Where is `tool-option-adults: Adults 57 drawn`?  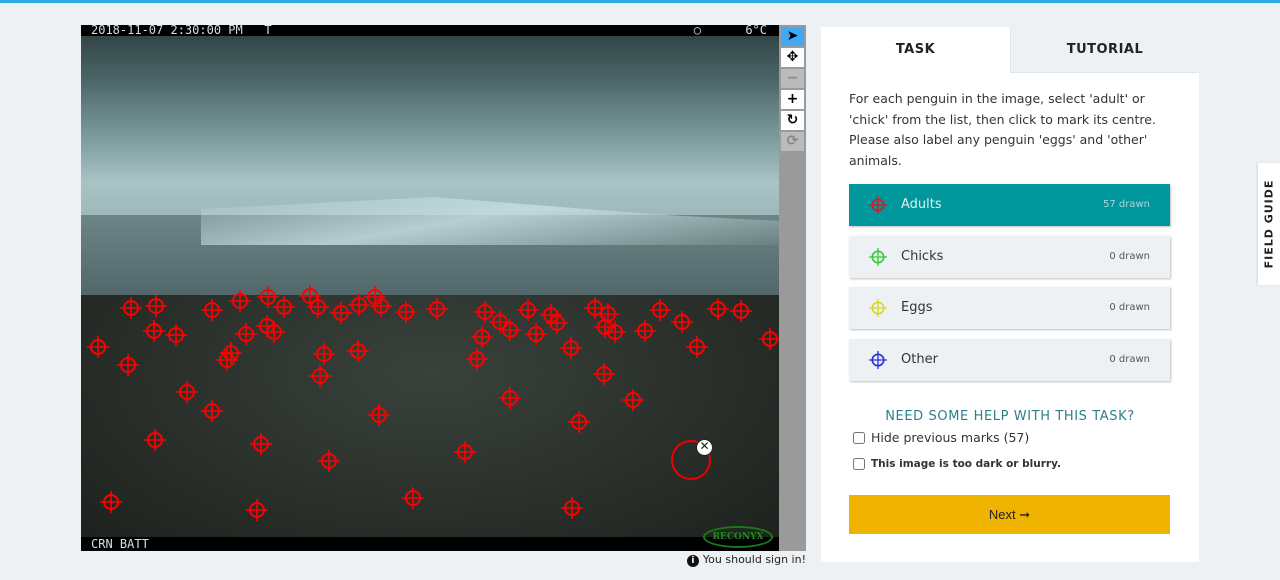 tool-option-adults: Adults 57 drawn is located at coordinates (1009, 205).